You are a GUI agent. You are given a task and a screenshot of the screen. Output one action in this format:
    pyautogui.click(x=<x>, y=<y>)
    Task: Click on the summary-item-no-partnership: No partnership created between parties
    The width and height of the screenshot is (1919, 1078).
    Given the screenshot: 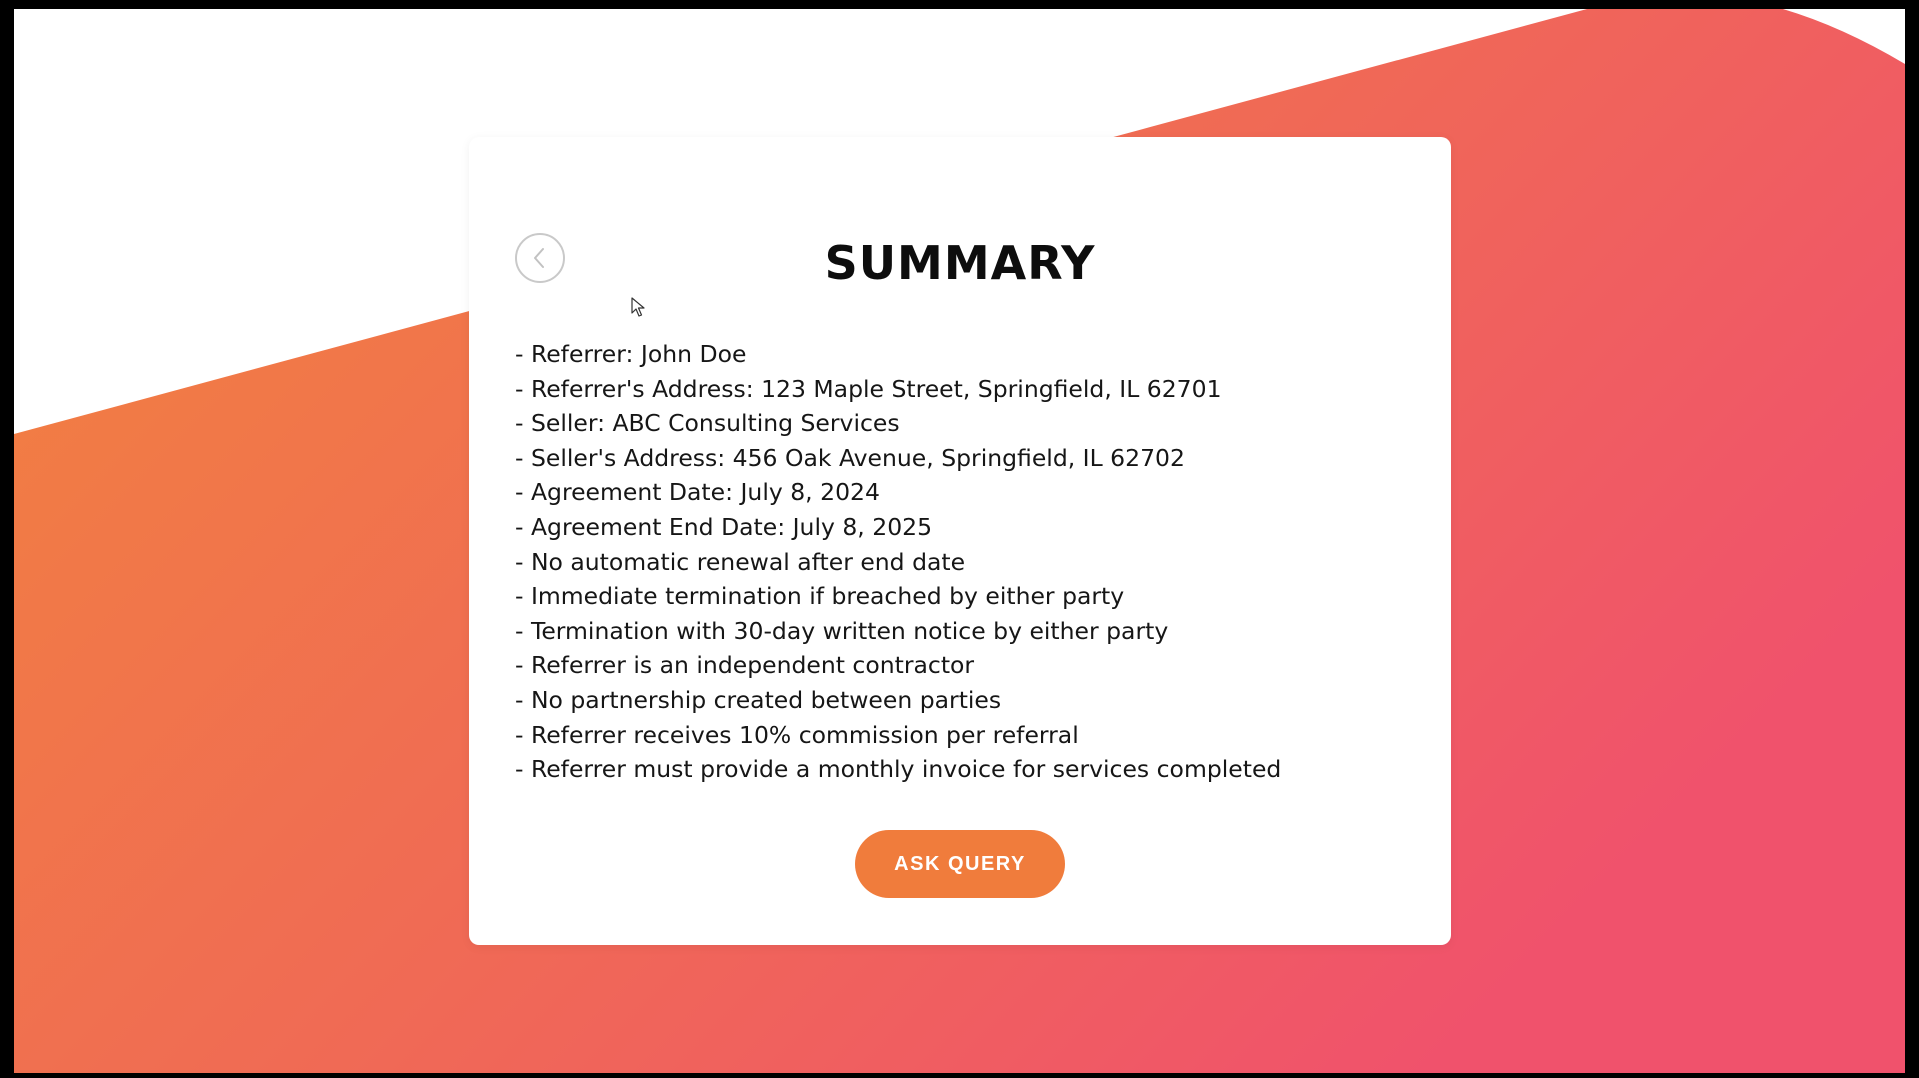 What is the action you would take?
    pyautogui.click(x=898, y=700)
    